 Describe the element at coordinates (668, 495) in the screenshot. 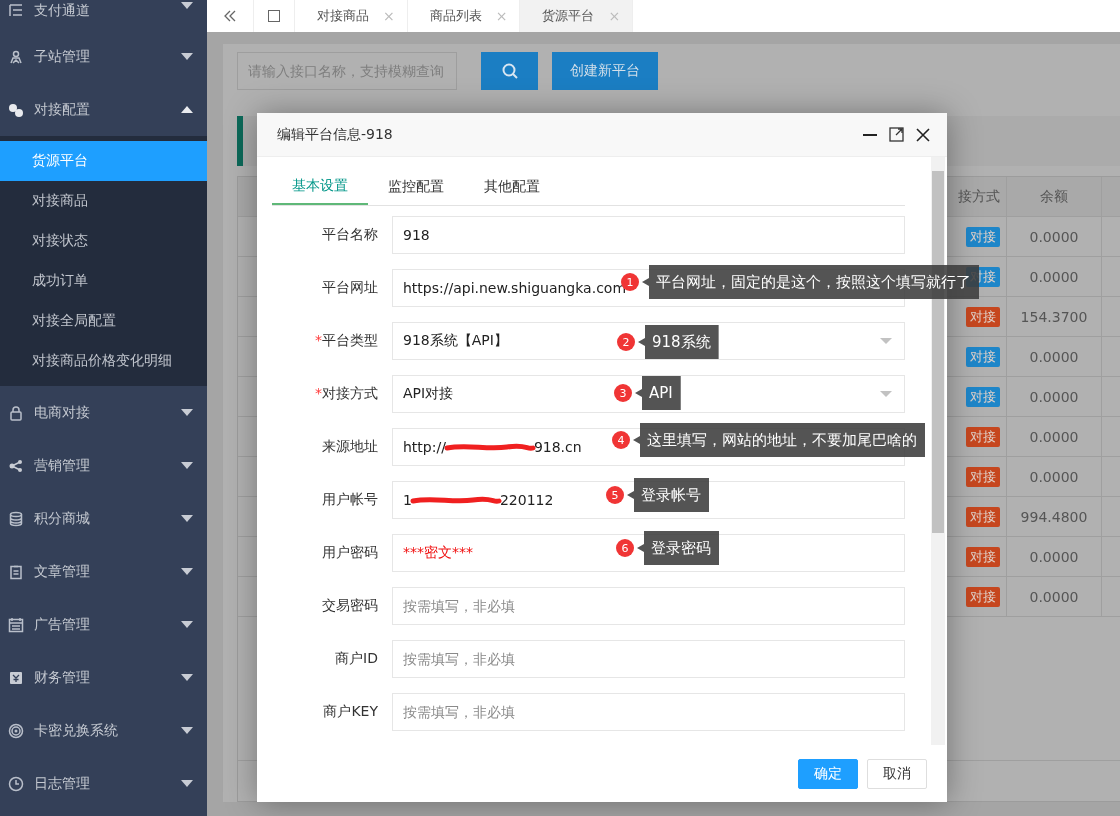

I see `tooltip: 登录帐号` at that location.